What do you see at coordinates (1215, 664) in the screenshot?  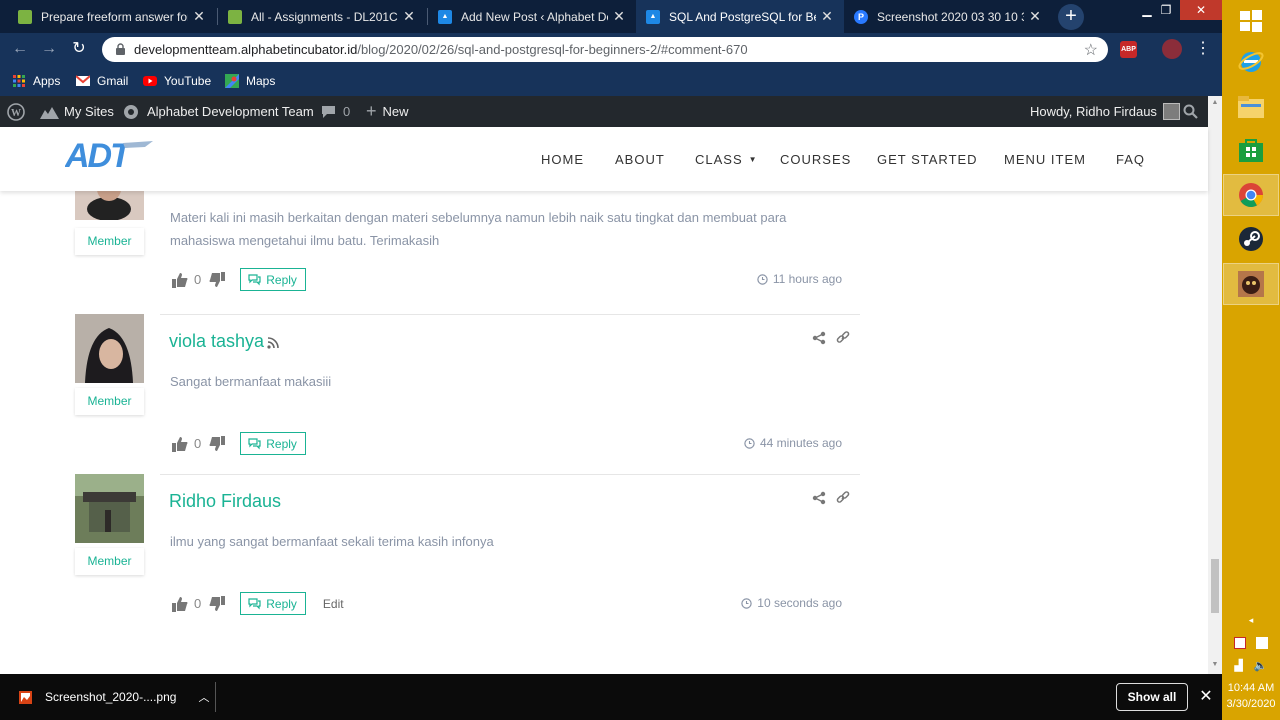 I see `scroll-down-arrow-icon: ▼` at bounding box center [1215, 664].